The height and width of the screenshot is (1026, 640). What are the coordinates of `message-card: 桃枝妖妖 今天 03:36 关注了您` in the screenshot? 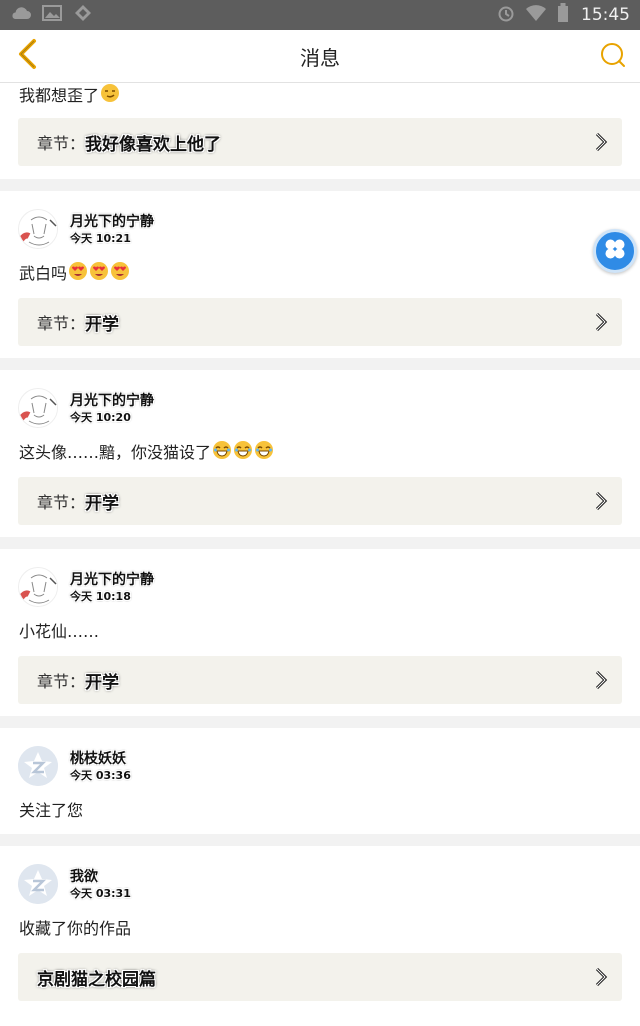 It's located at (320, 781).